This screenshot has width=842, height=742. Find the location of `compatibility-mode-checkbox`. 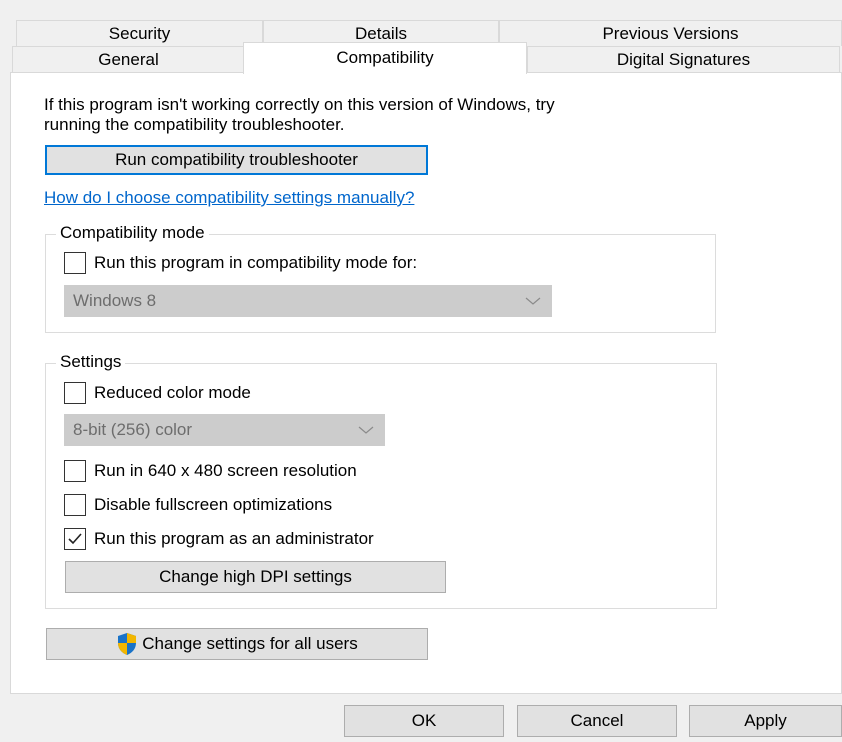

compatibility-mode-checkbox is located at coordinates (75, 263).